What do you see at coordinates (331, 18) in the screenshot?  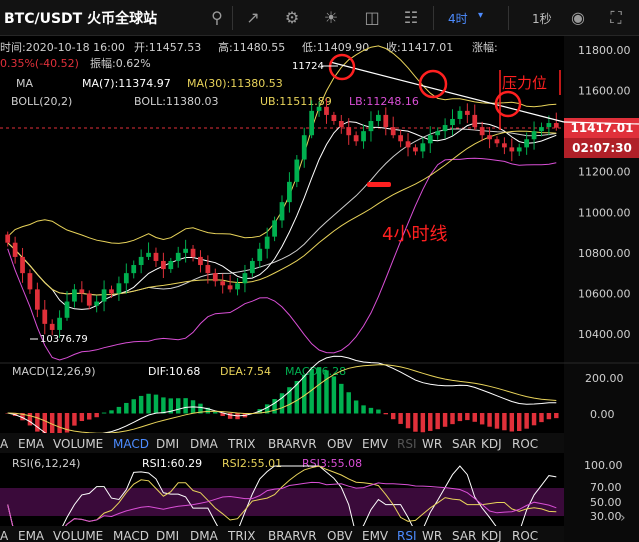 I see `theme-icon: ☀` at bounding box center [331, 18].